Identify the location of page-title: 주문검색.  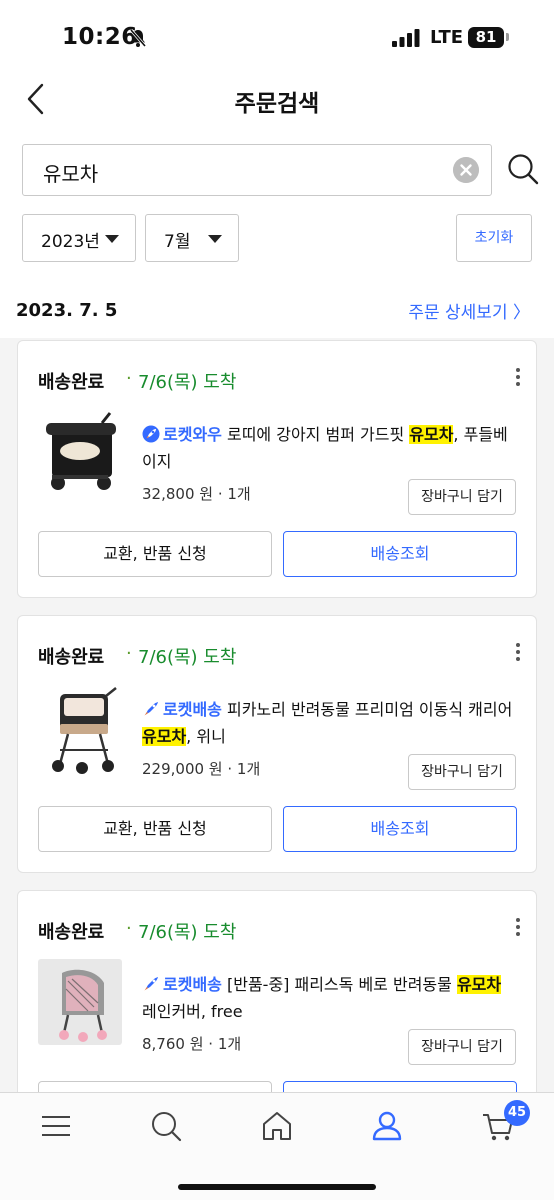
(277, 104).